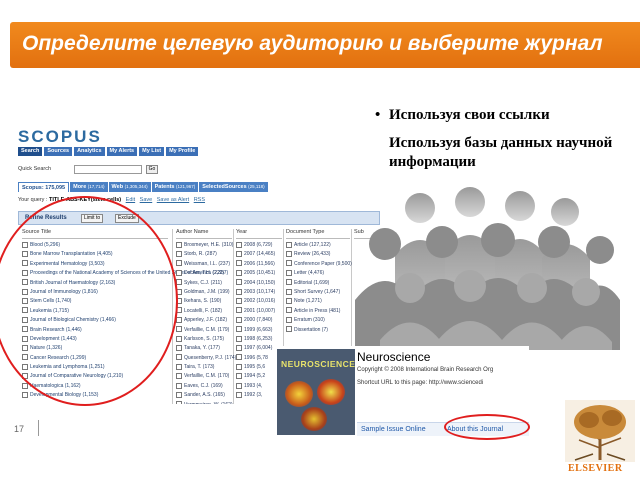  Describe the element at coordinates (505, 115) in the screenshot. I see `bullet-item: Используя свои ссылки` at that location.